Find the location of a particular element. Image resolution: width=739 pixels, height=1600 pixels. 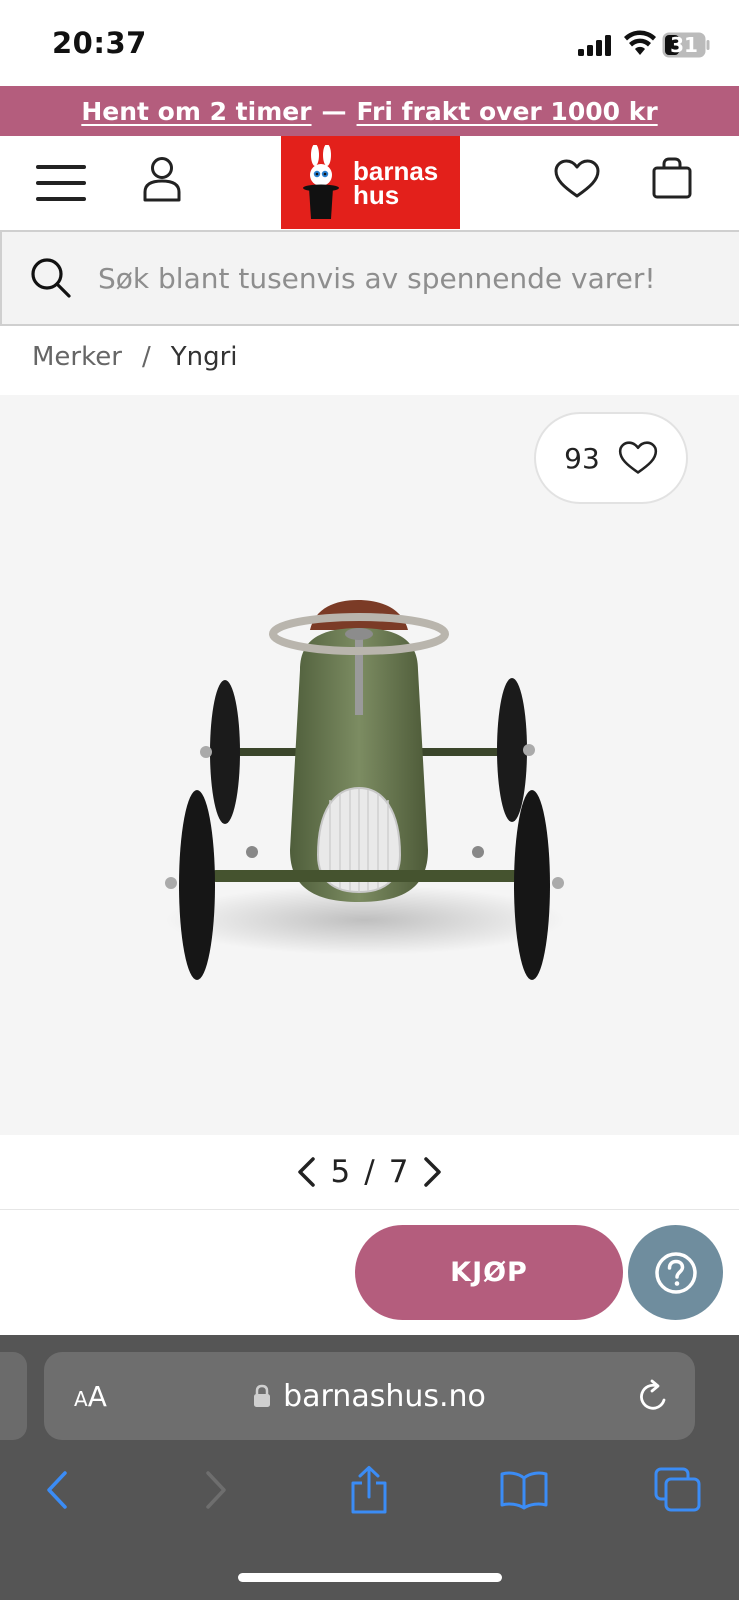

chevron-right-icon is located at coordinates (433, 1172).